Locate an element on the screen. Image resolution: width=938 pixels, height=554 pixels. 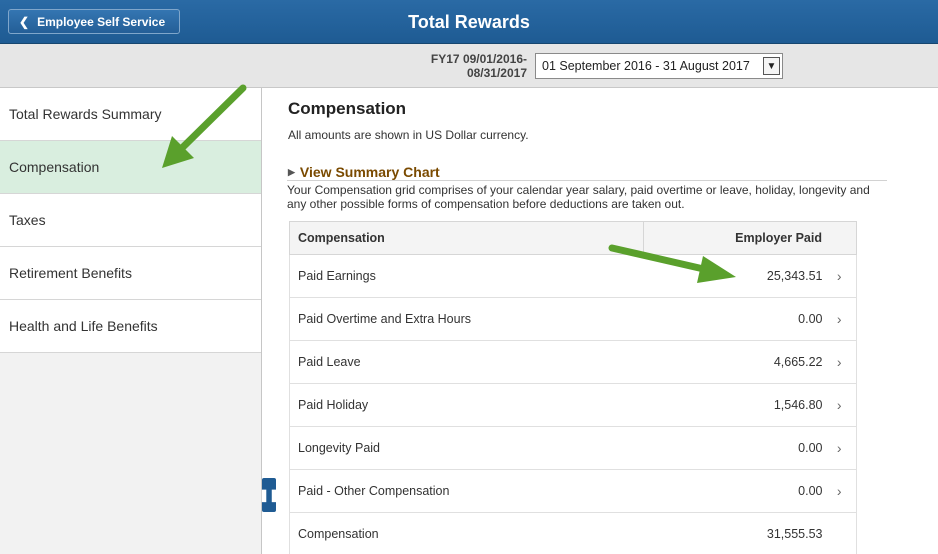
row-amount: 4,665.22 is located at coordinates (733, 362).